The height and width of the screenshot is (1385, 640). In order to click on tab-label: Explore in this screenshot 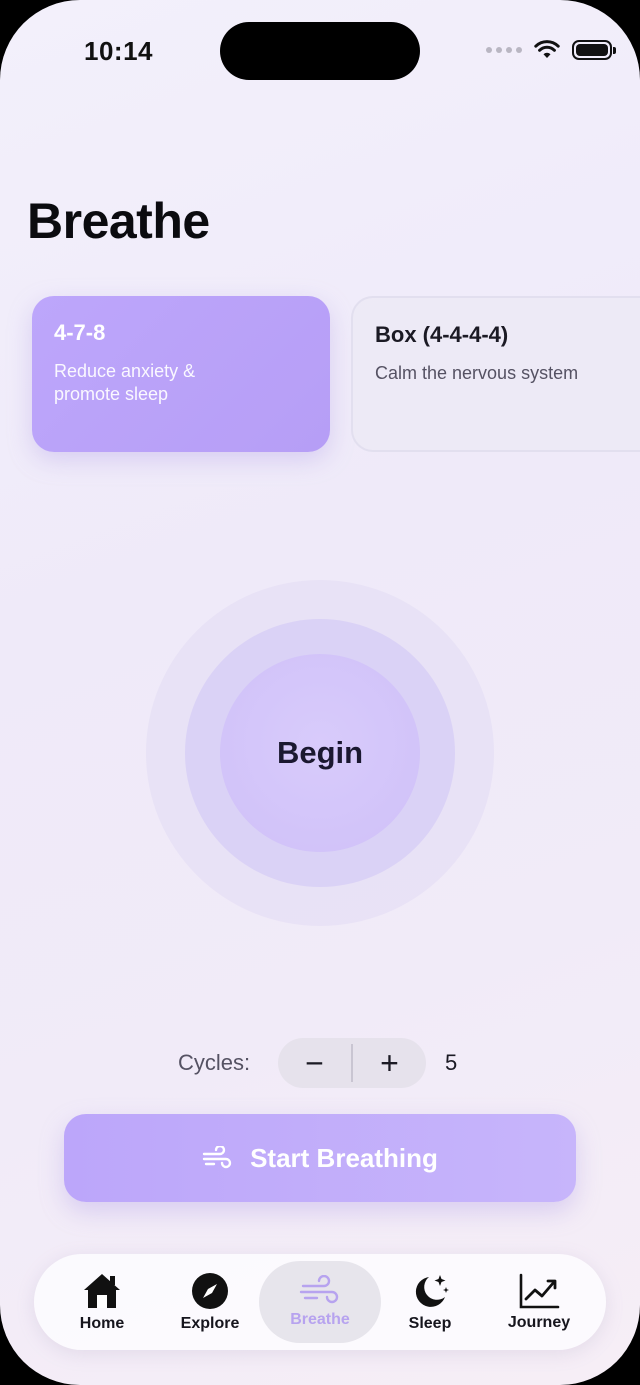, I will do `click(210, 1323)`.